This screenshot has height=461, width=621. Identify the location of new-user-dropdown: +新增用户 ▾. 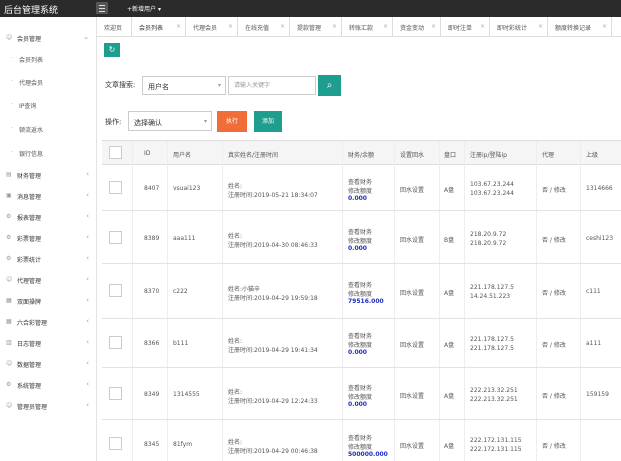
(144, 8).